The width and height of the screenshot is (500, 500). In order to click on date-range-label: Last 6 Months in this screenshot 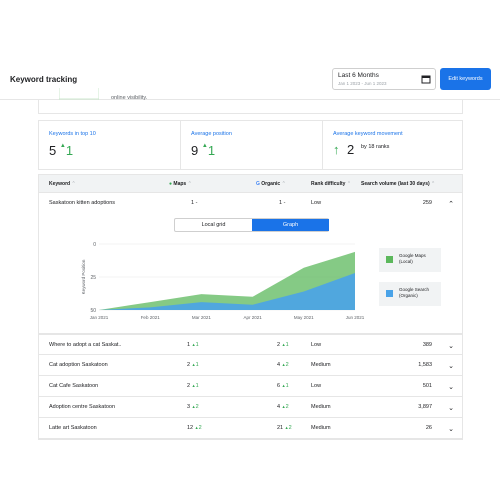, I will do `click(358, 75)`.